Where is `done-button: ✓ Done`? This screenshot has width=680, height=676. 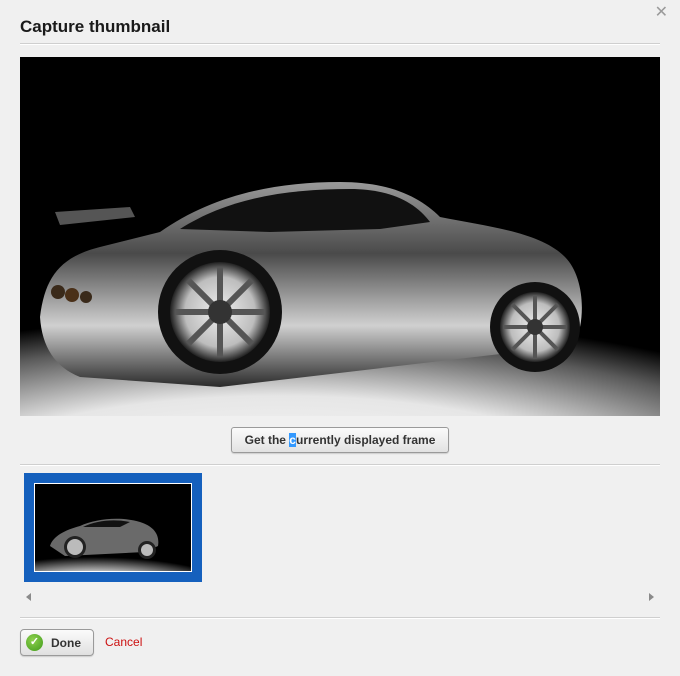 done-button: ✓ Done is located at coordinates (57, 642).